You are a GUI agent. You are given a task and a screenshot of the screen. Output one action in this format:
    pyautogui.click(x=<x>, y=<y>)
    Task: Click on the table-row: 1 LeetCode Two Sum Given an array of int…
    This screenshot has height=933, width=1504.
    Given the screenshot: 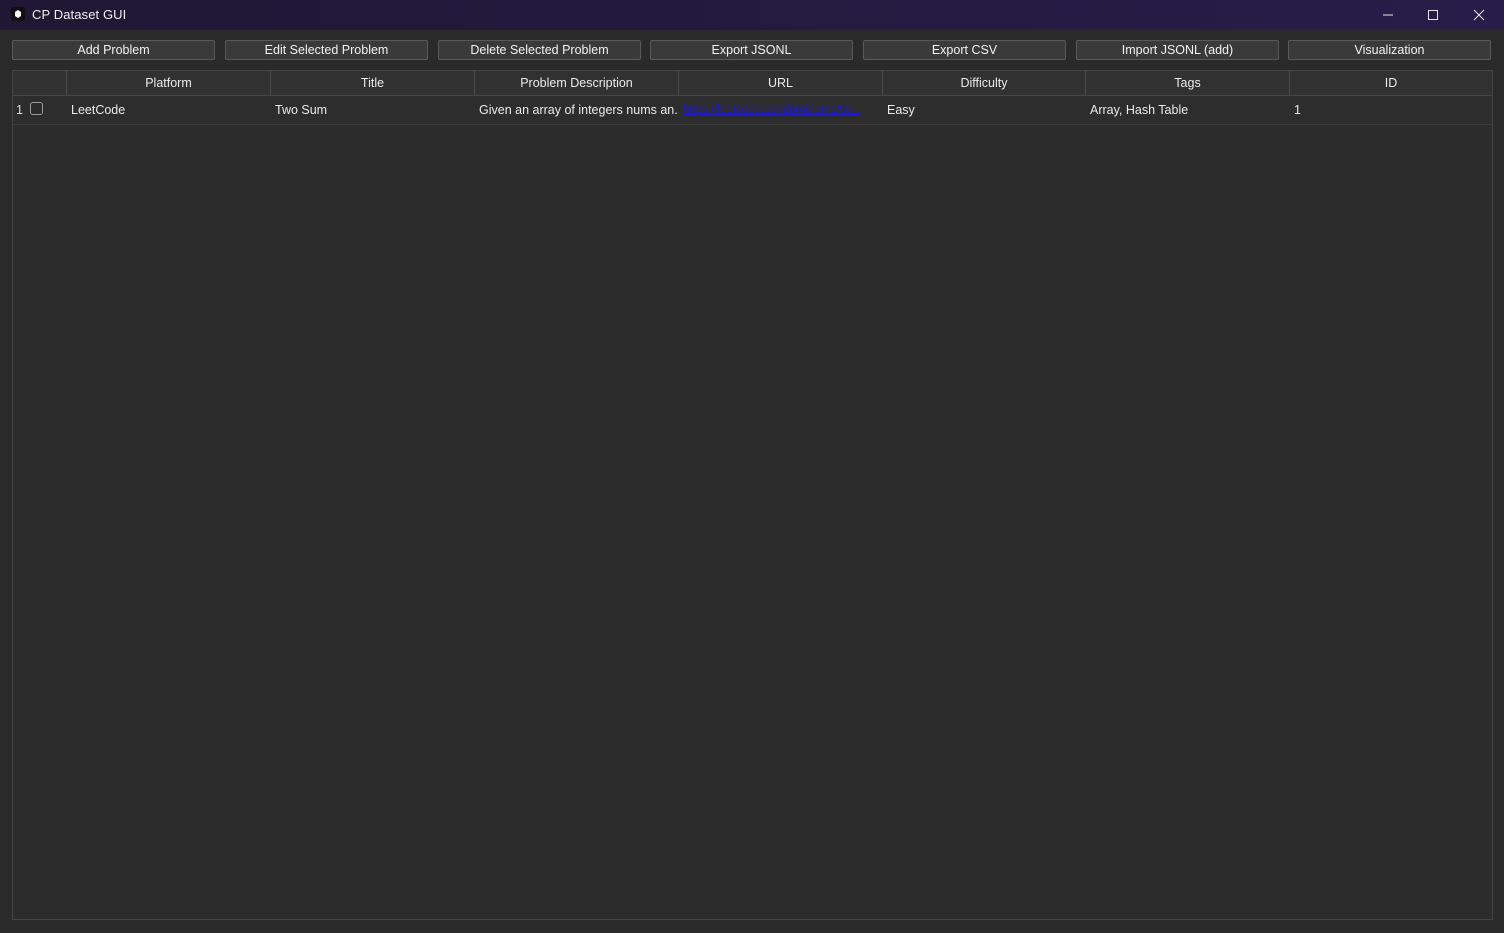 What is the action you would take?
    pyautogui.click(x=752, y=110)
    